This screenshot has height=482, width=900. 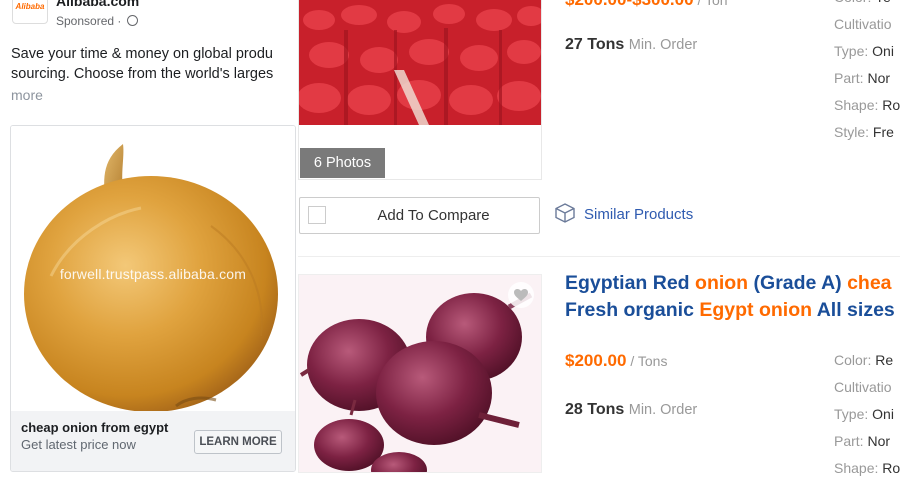 I want to click on attribute-row: Style: Fre, so click(x=867, y=132).